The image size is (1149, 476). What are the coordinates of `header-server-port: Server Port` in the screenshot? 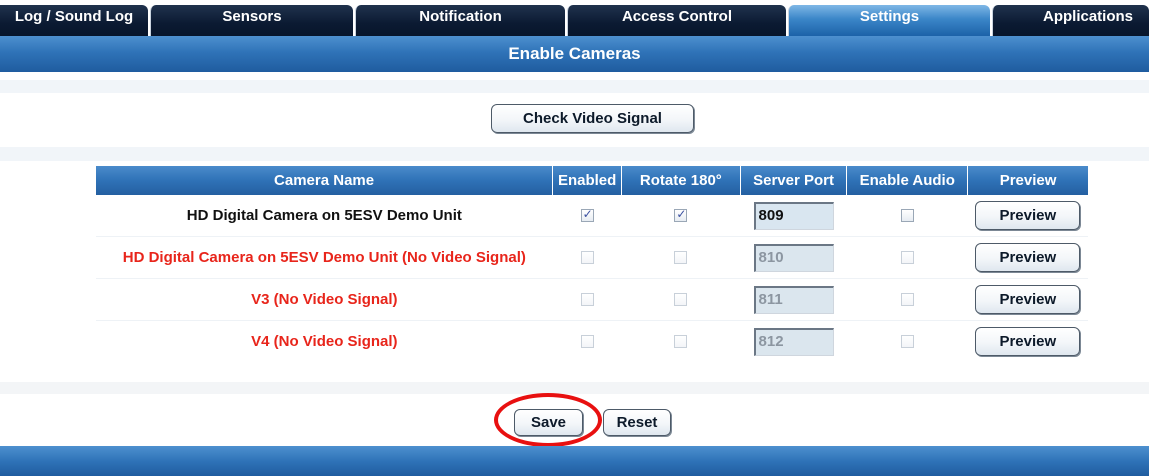 It's located at (794, 180).